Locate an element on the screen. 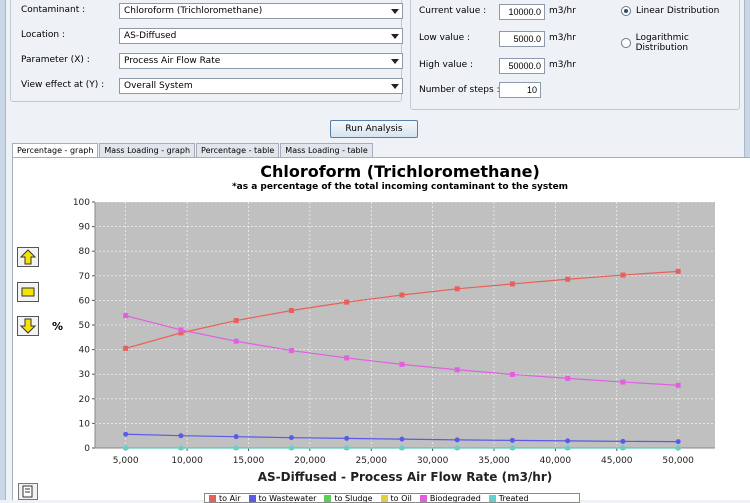  x-tick-label: 5,000 is located at coordinates (126, 461).